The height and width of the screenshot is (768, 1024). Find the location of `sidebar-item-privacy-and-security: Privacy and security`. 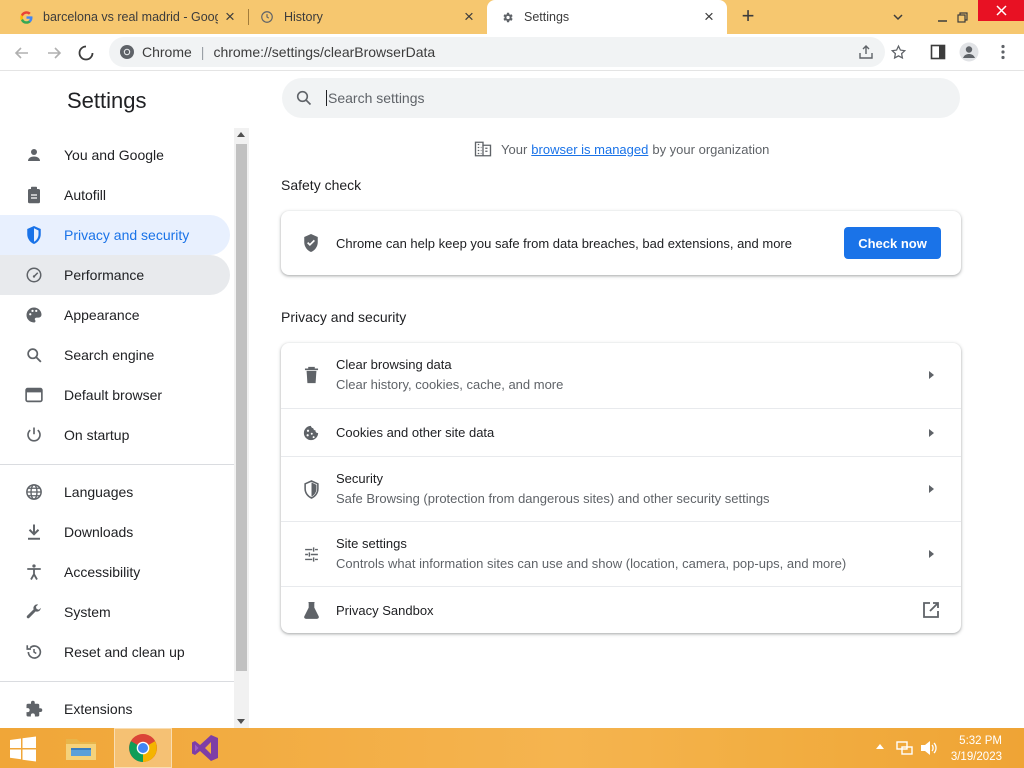

sidebar-item-privacy-and-security: Privacy and security is located at coordinates (115, 235).